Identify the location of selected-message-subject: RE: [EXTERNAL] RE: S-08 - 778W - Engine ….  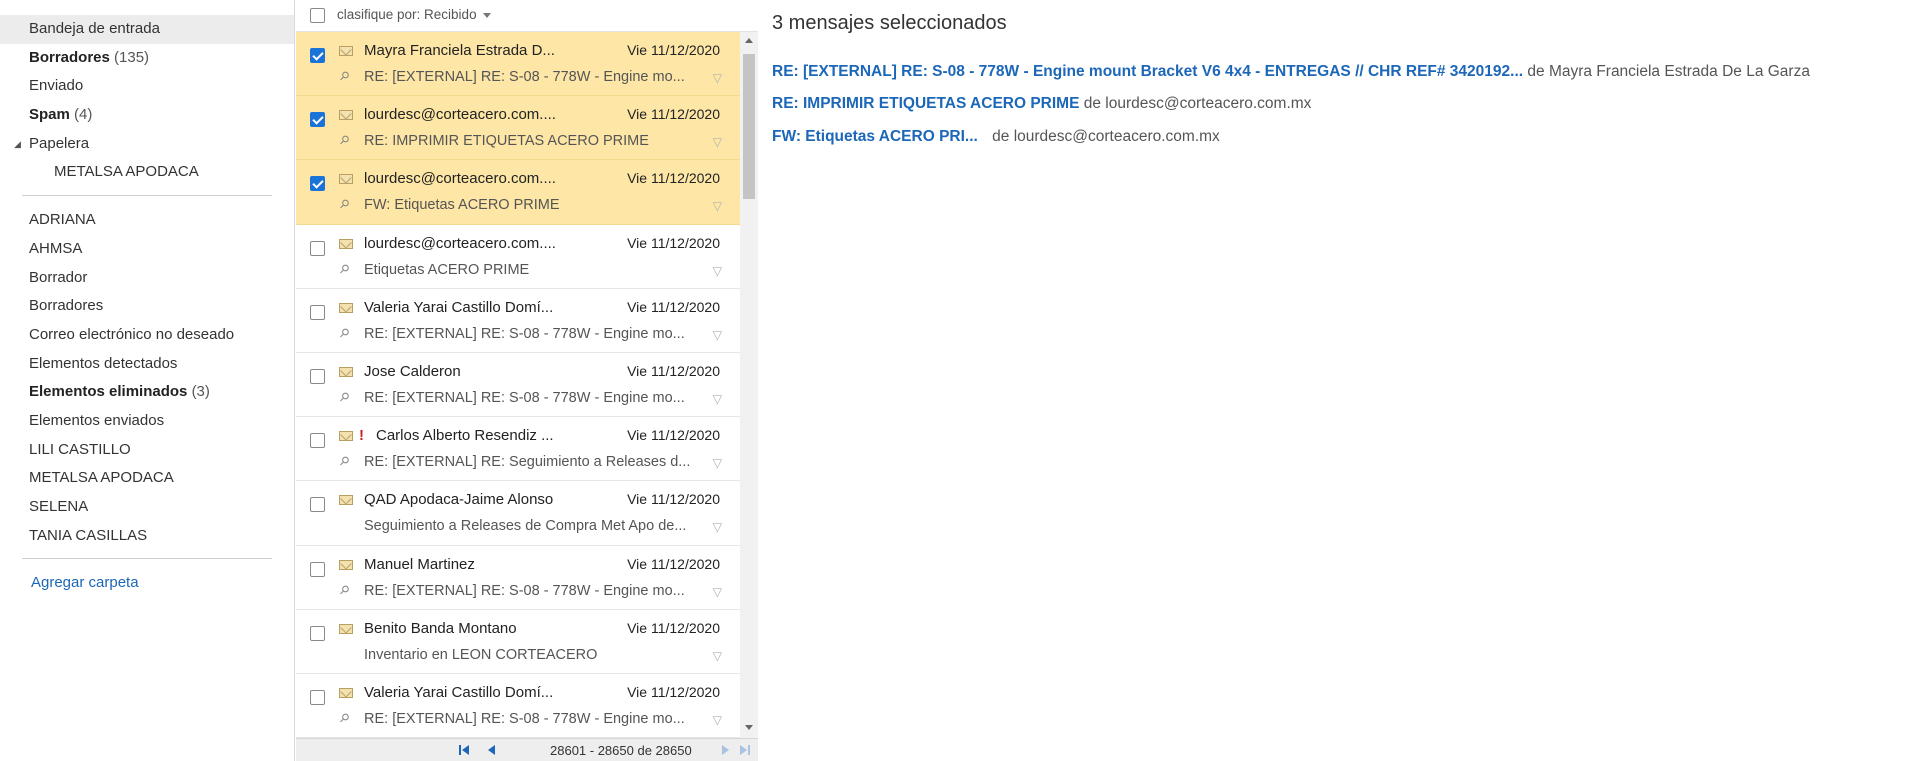
(1147, 72).